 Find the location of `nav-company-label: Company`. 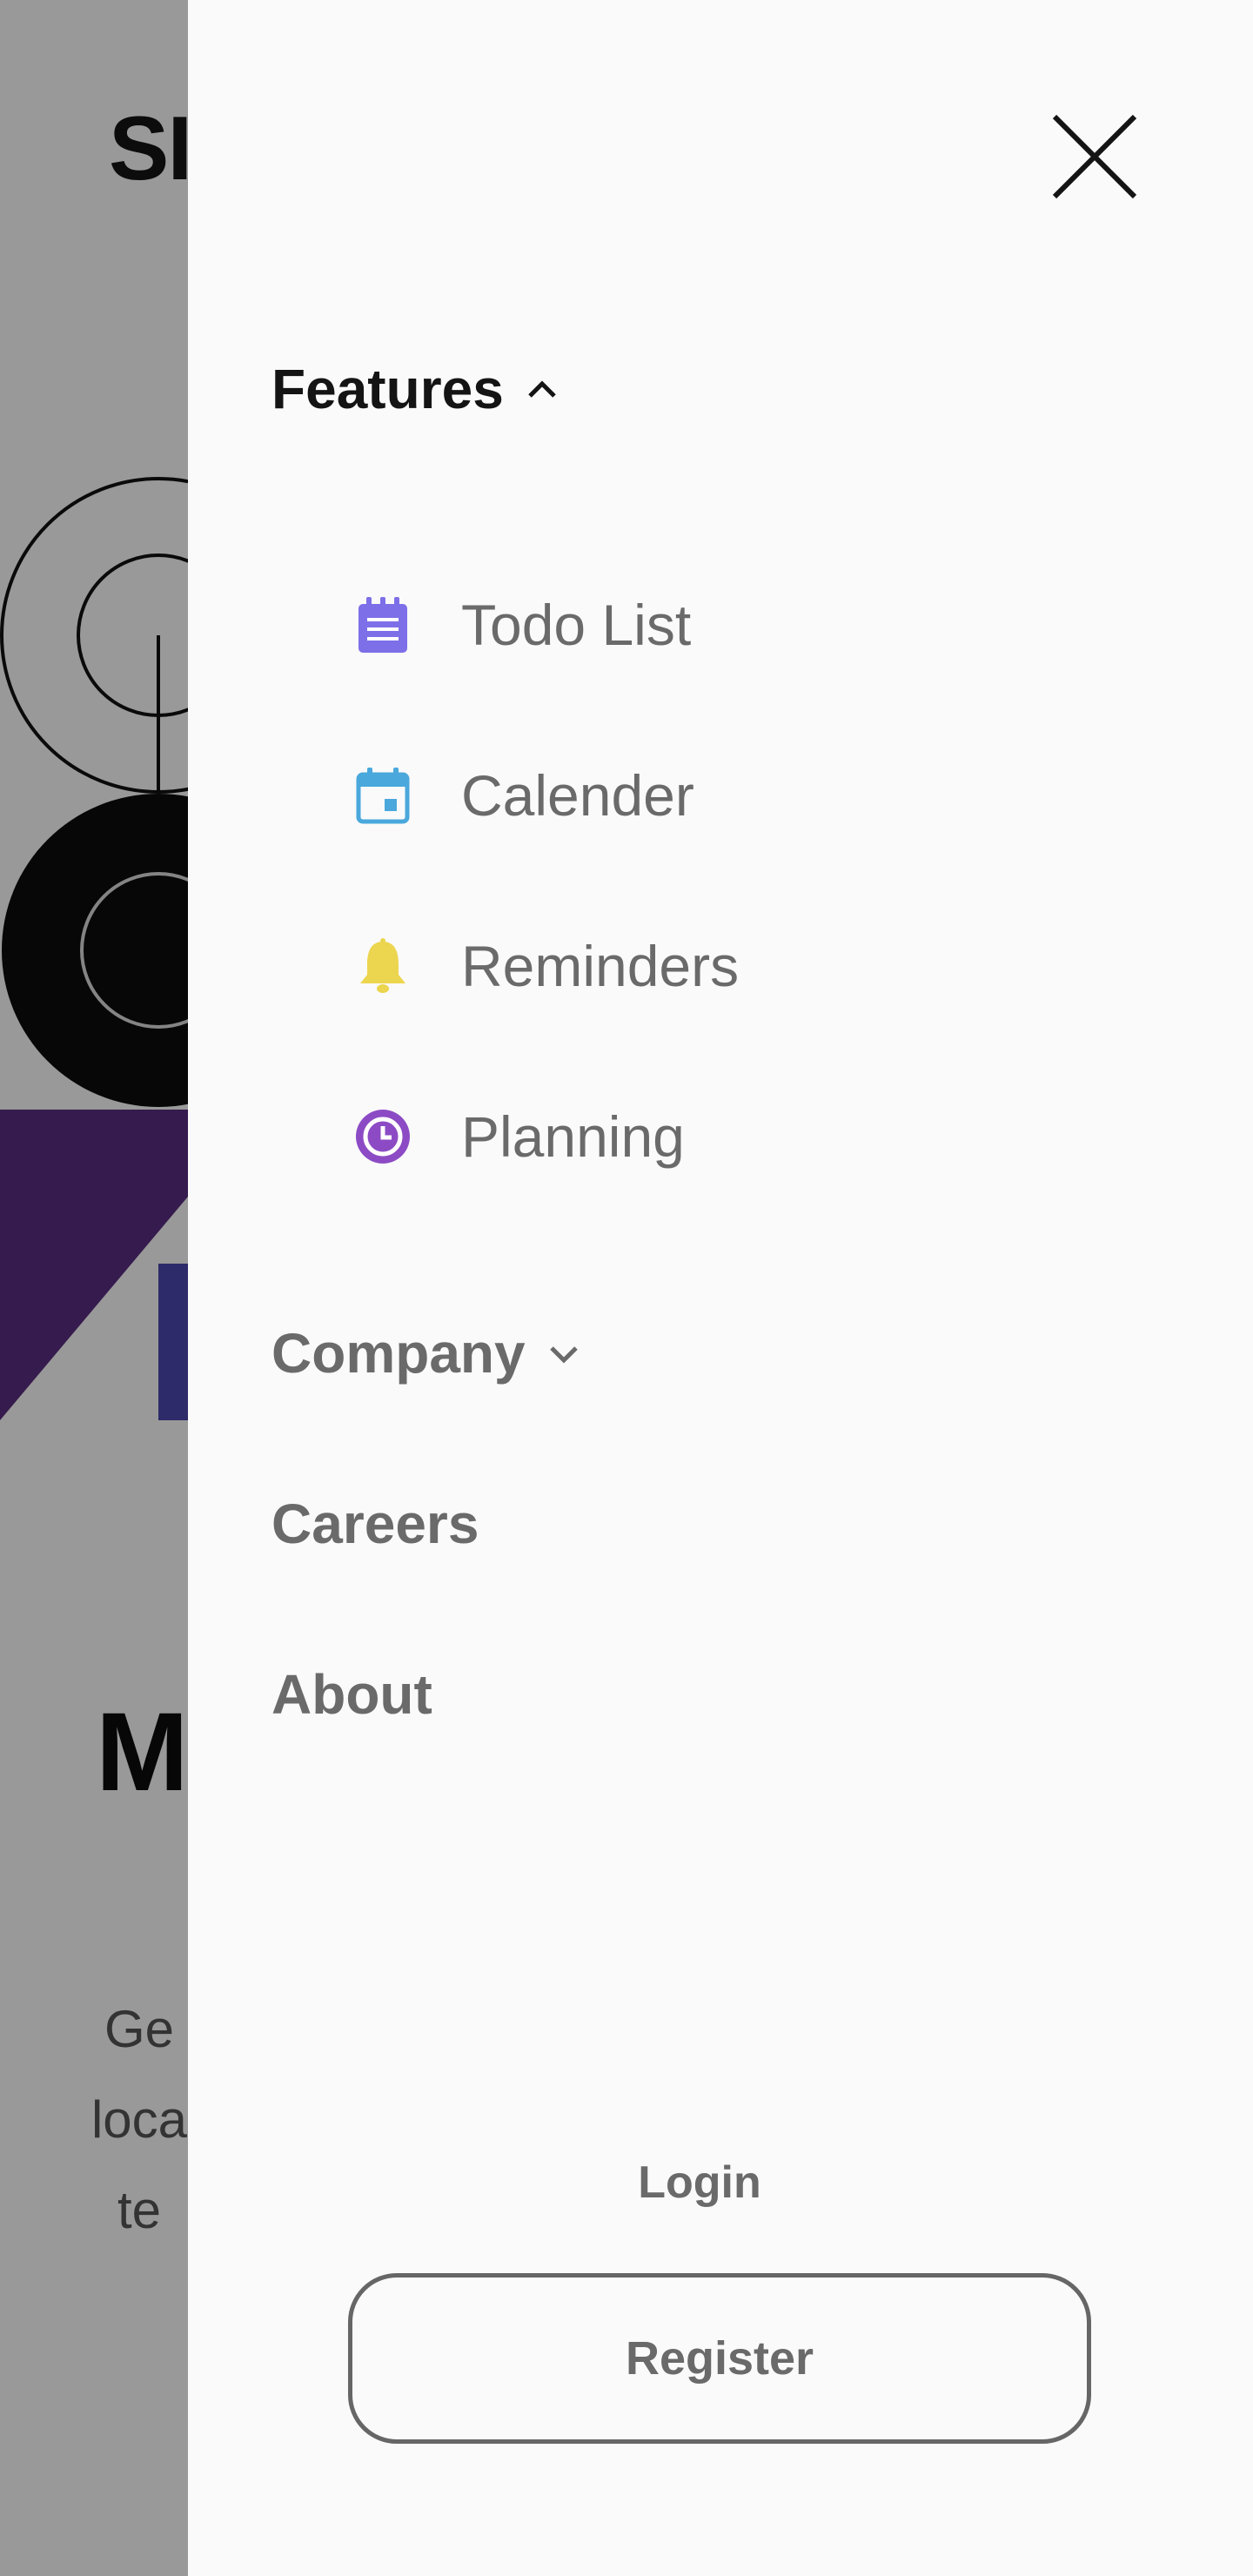

nav-company-label: Company is located at coordinates (398, 1354).